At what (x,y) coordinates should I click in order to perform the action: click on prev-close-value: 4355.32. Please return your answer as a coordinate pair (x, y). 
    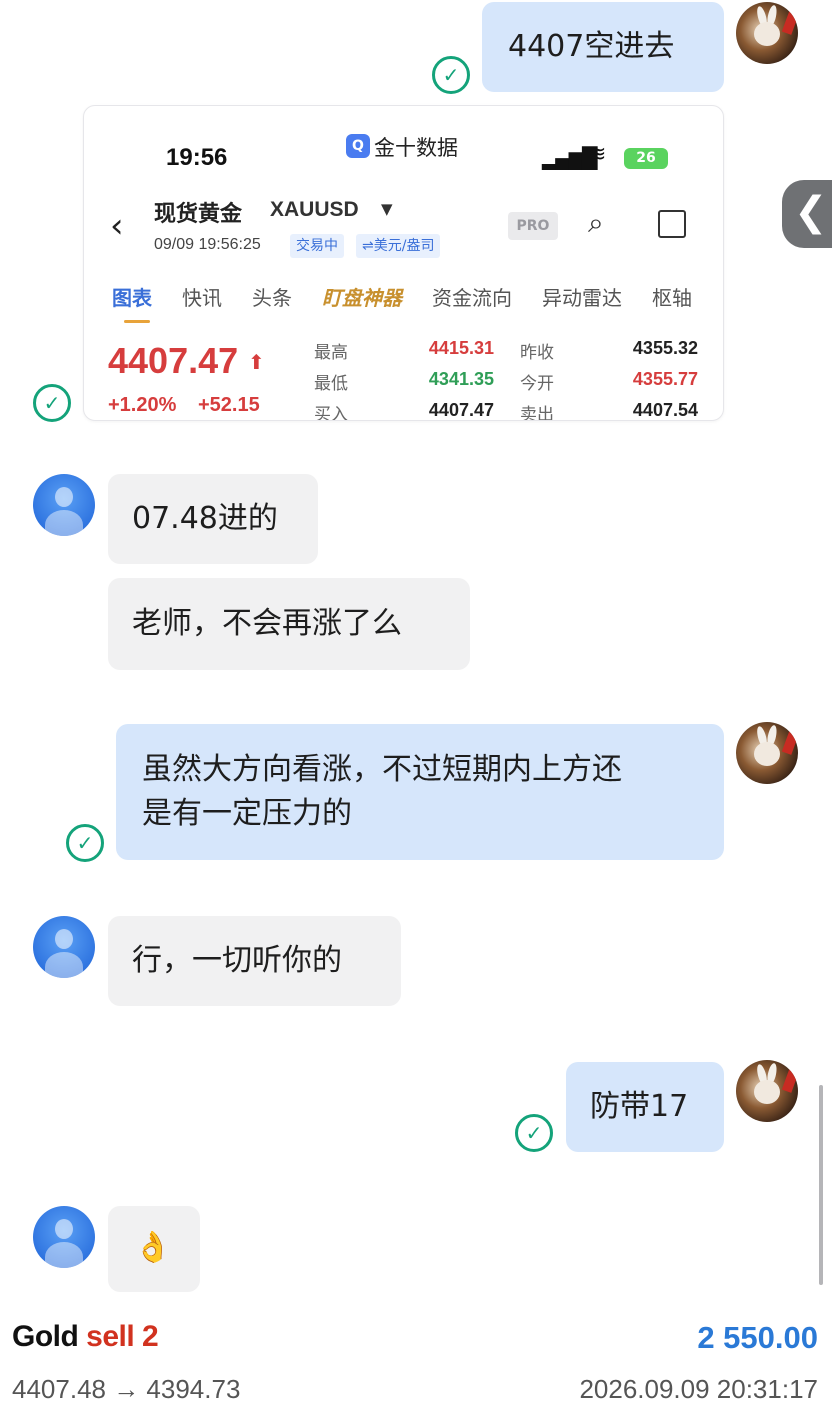
    Looking at the image, I should click on (665, 348).